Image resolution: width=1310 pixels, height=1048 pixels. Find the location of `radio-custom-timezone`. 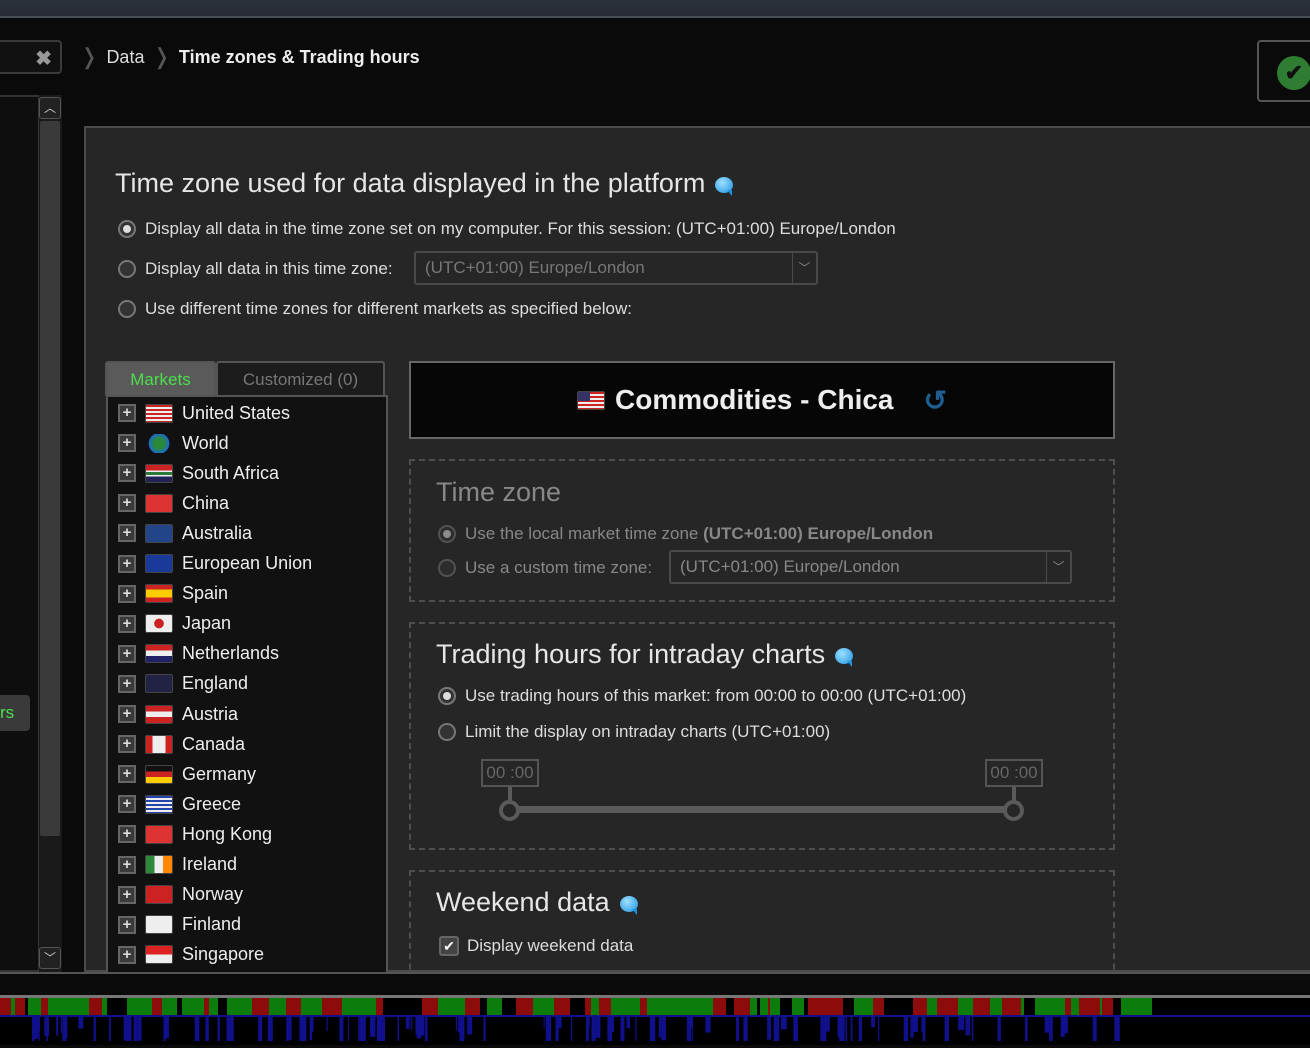

radio-custom-timezone is located at coordinates (447, 568).